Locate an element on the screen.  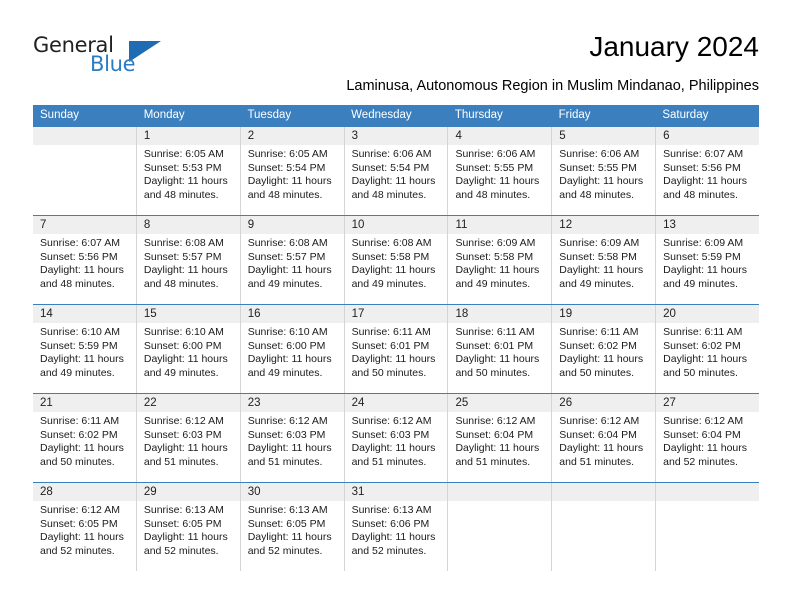
general-blue-logo: General Blue is located at coordinates (98, 57).